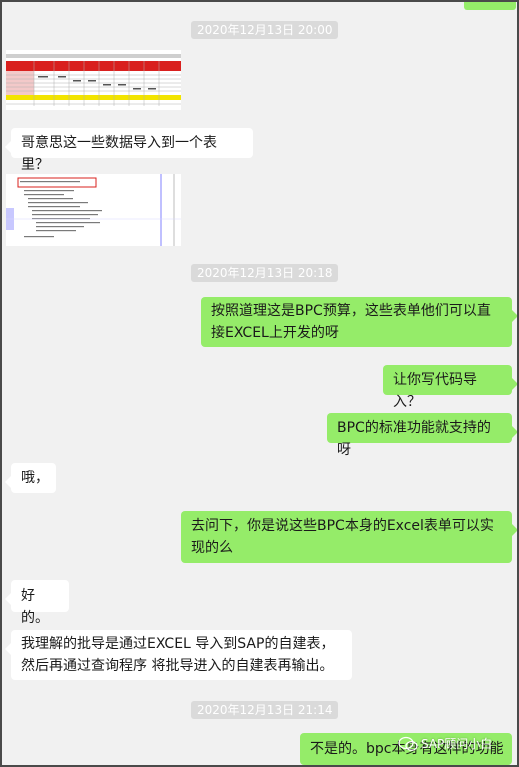 The width and height of the screenshot is (519, 767). What do you see at coordinates (349, 537) in the screenshot?
I see `message-bubble: 去问下，你是说这些BPC本身的Excel表单可以实现的么` at bounding box center [349, 537].